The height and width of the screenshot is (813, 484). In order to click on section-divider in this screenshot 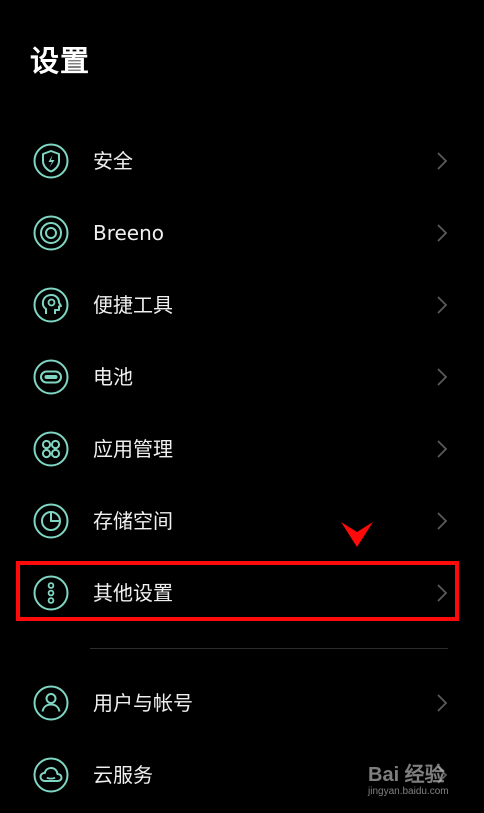, I will do `click(269, 648)`.